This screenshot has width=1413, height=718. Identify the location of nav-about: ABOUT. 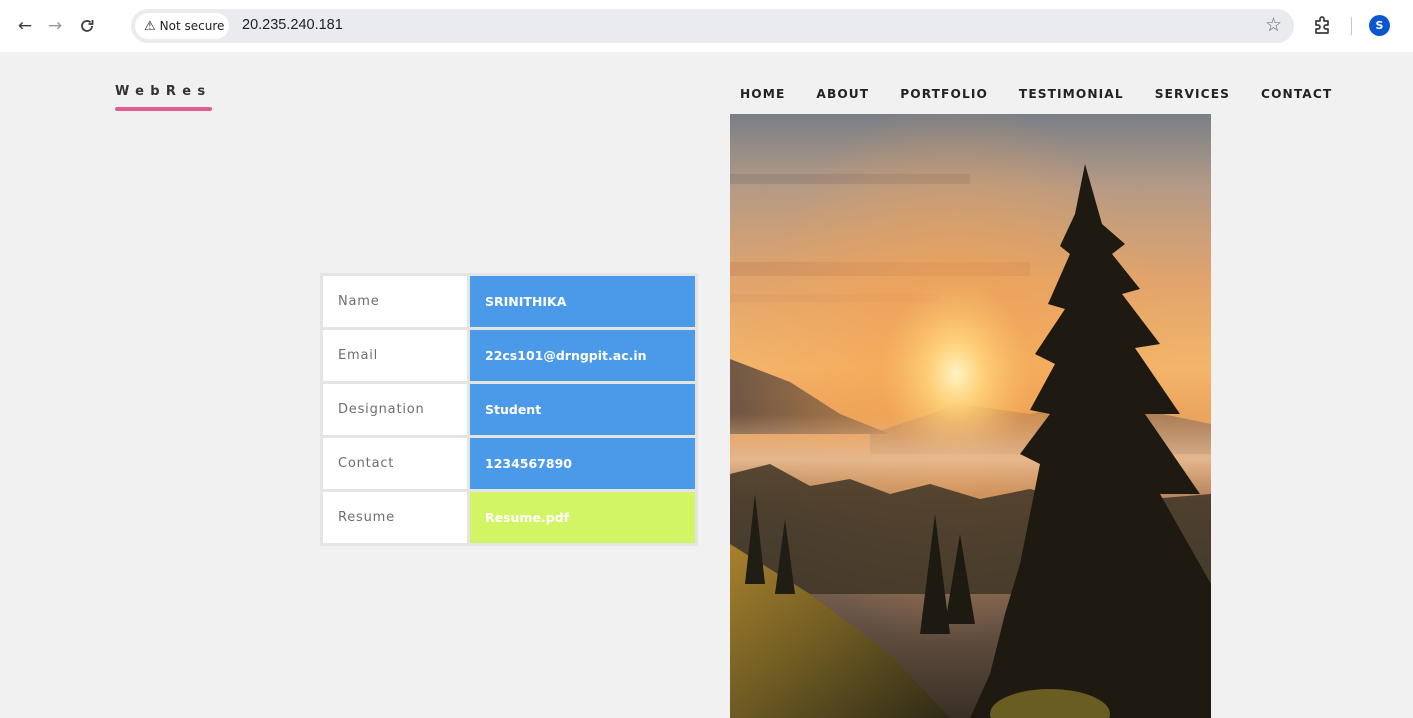
(842, 94).